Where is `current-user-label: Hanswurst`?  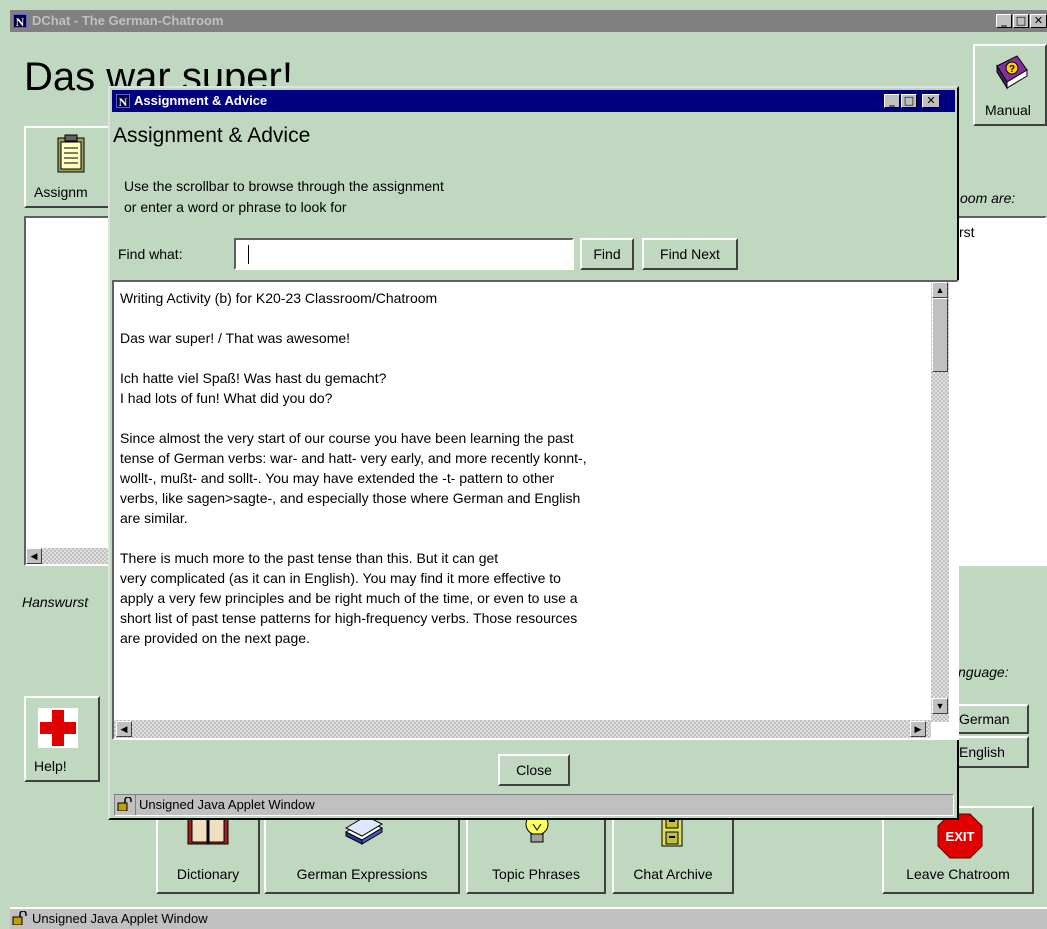 current-user-label: Hanswurst is located at coordinates (55, 602).